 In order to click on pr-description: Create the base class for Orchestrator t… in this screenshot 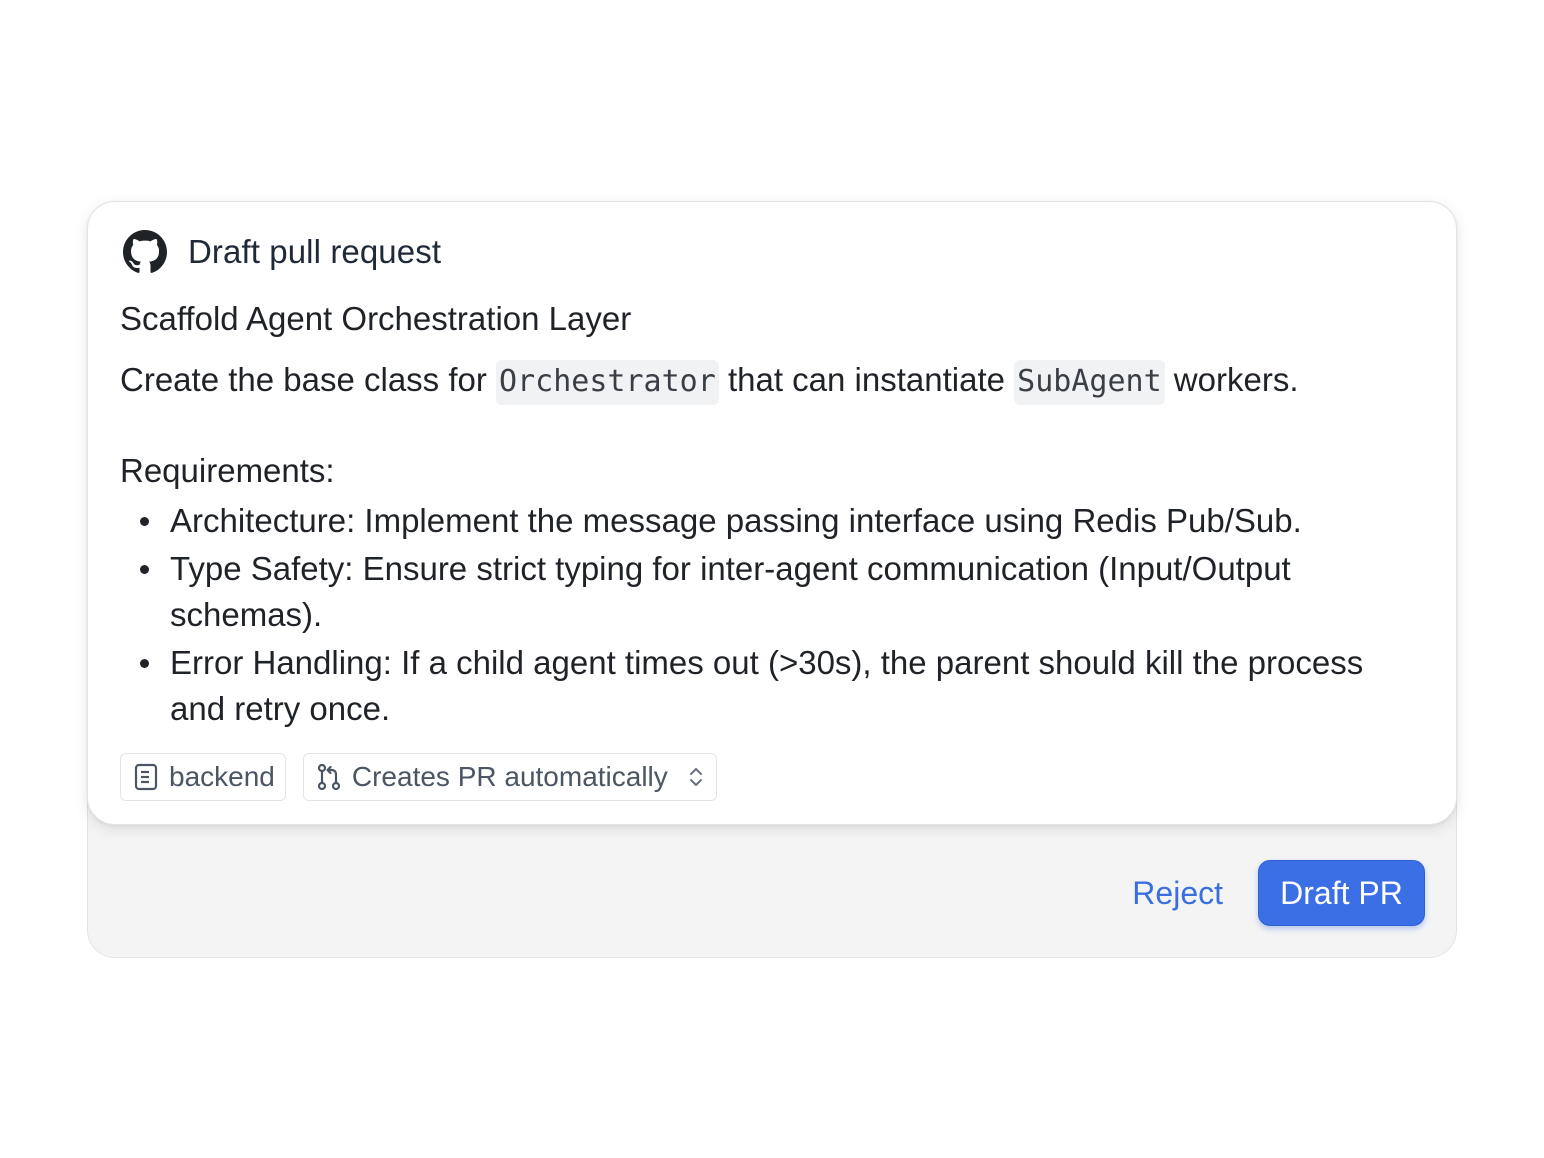, I will do `click(709, 381)`.